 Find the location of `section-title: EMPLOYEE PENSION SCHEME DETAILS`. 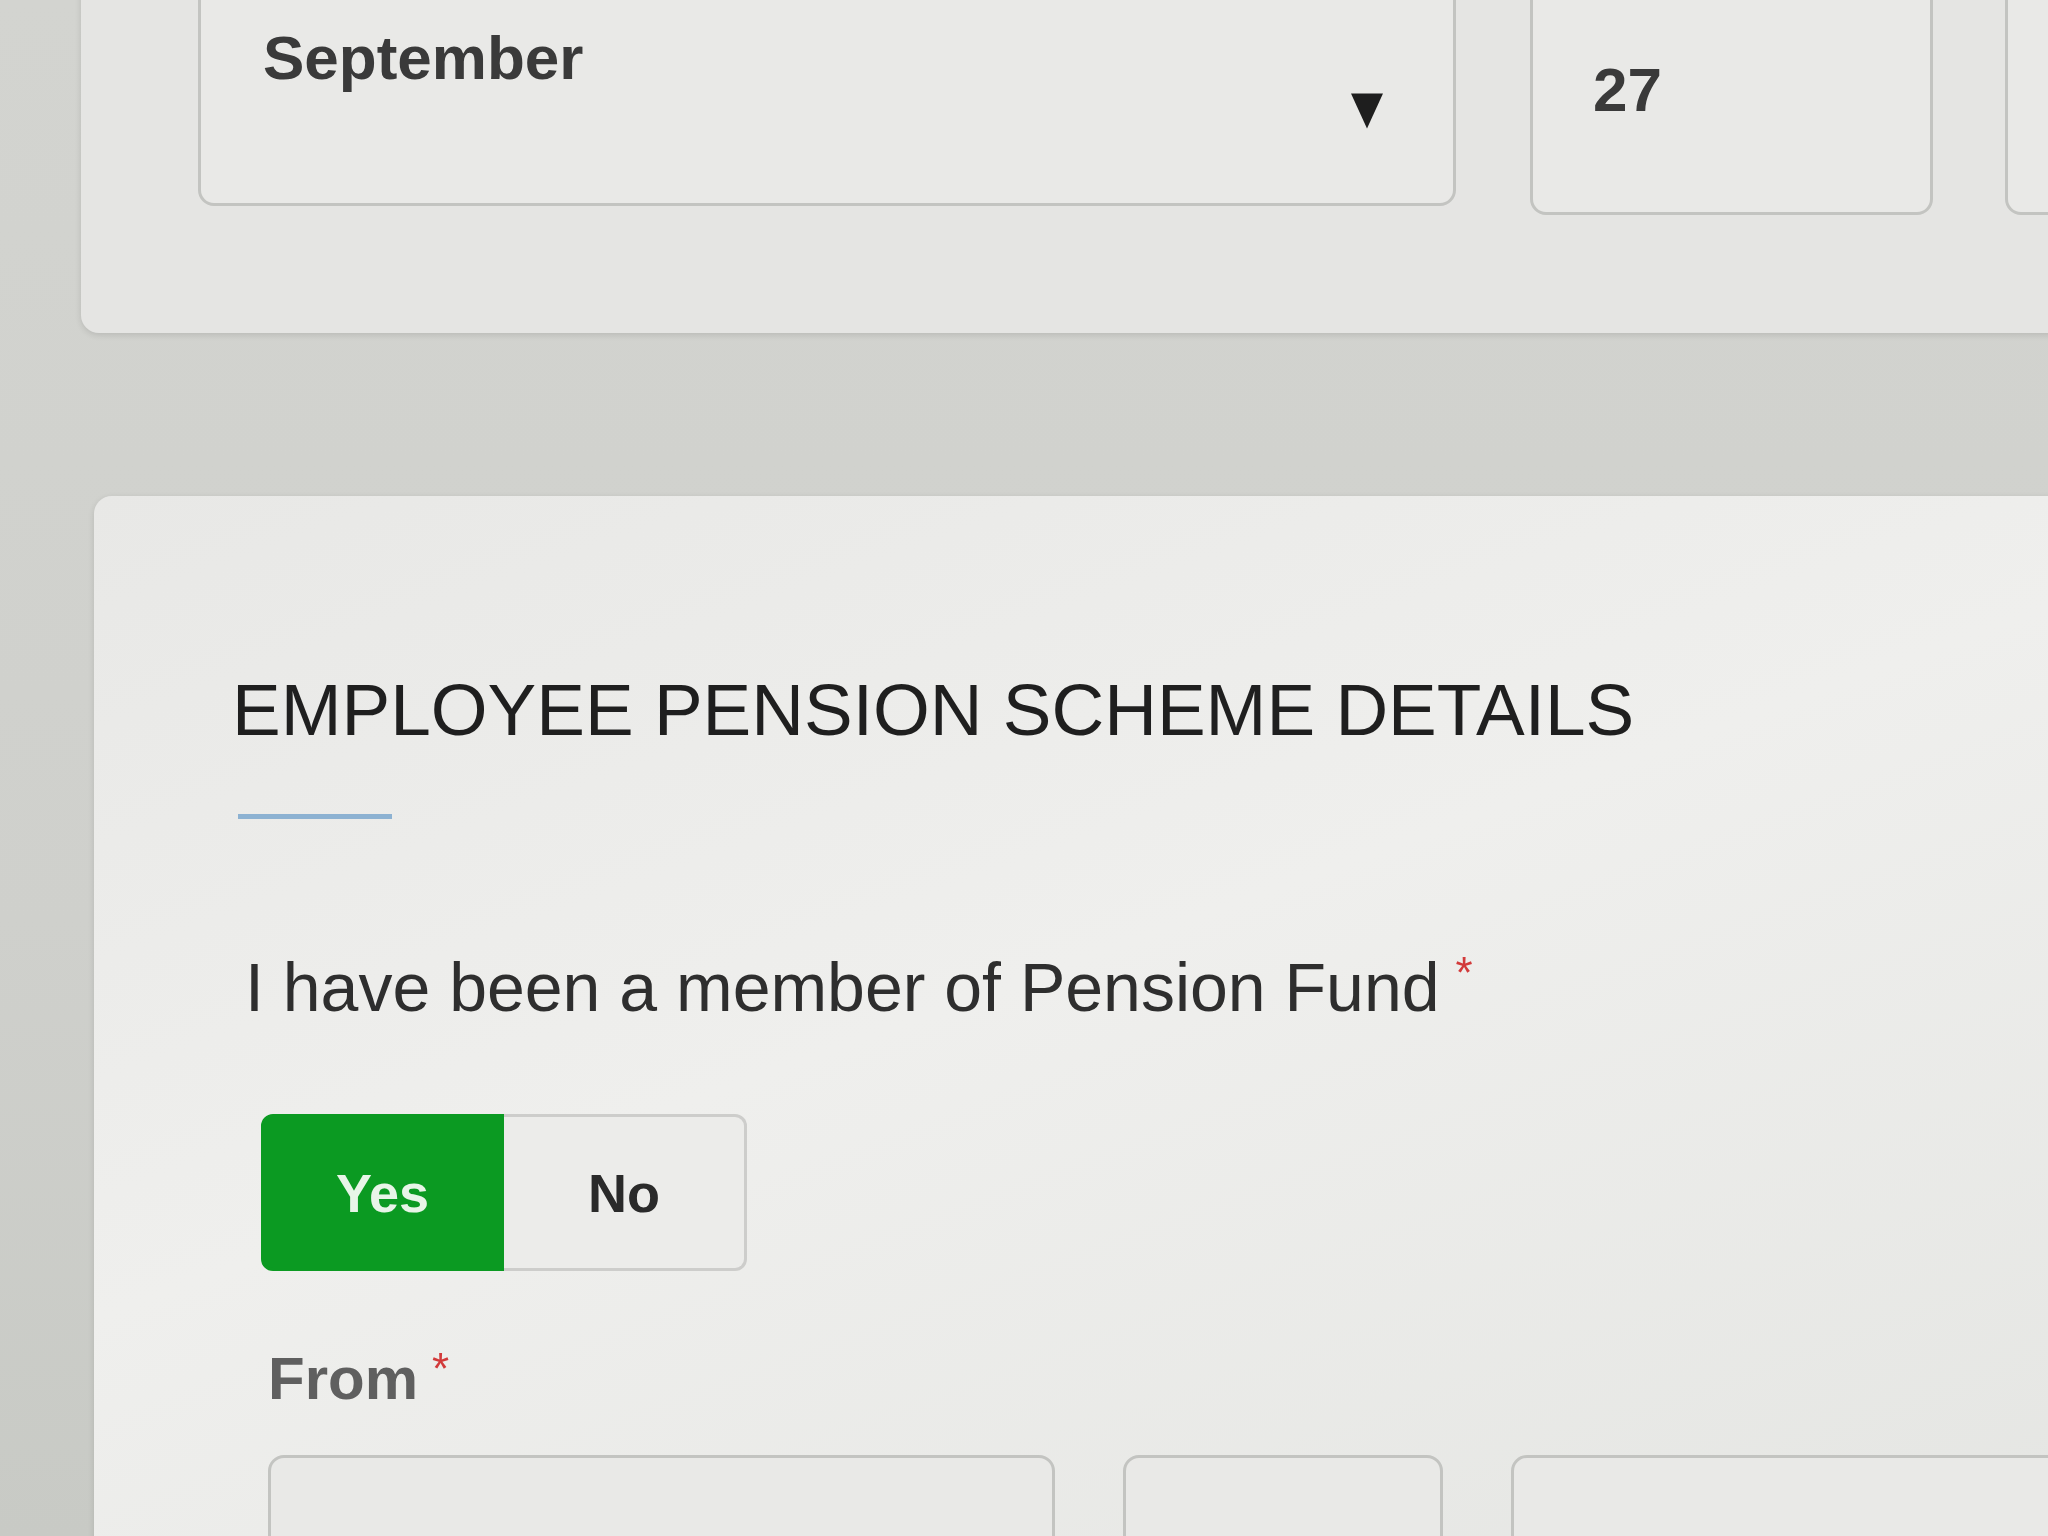

section-title: EMPLOYEE PENSION SCHEME DETAILS is located at coordinates (933, 710).